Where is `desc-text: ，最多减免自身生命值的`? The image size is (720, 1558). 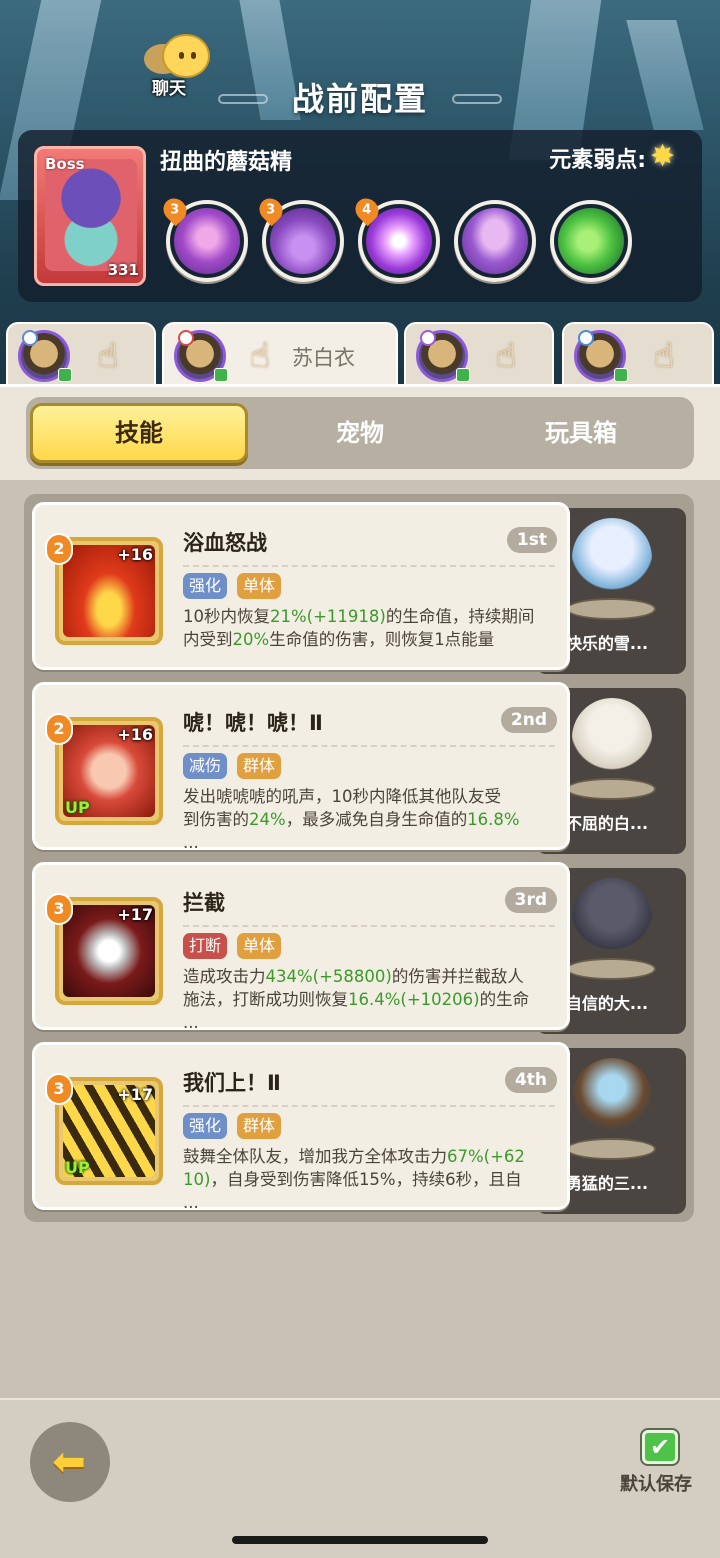
desc-text: ，最多减免自身生命值的 is located at coordinates (376, 819).